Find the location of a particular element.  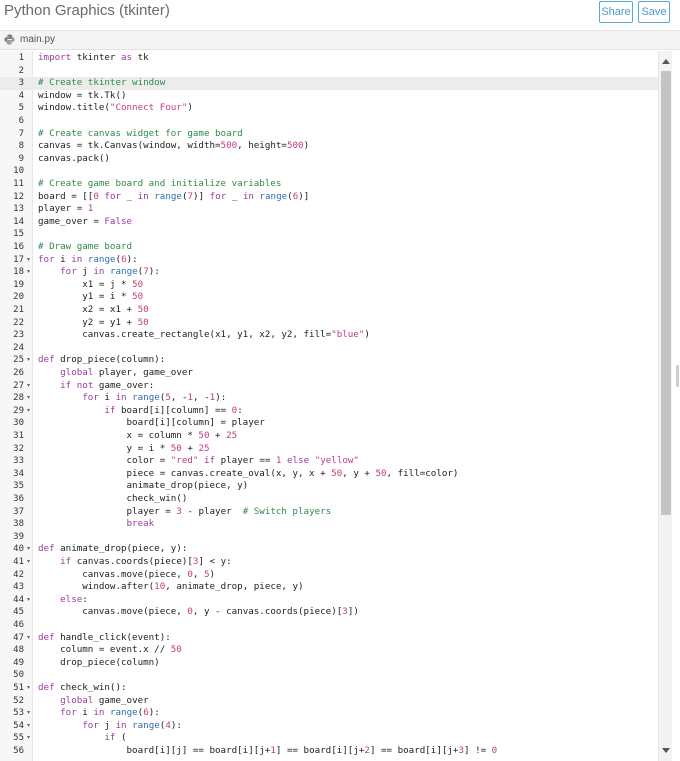

line-number: 16 is located at coordinates (18, 247).